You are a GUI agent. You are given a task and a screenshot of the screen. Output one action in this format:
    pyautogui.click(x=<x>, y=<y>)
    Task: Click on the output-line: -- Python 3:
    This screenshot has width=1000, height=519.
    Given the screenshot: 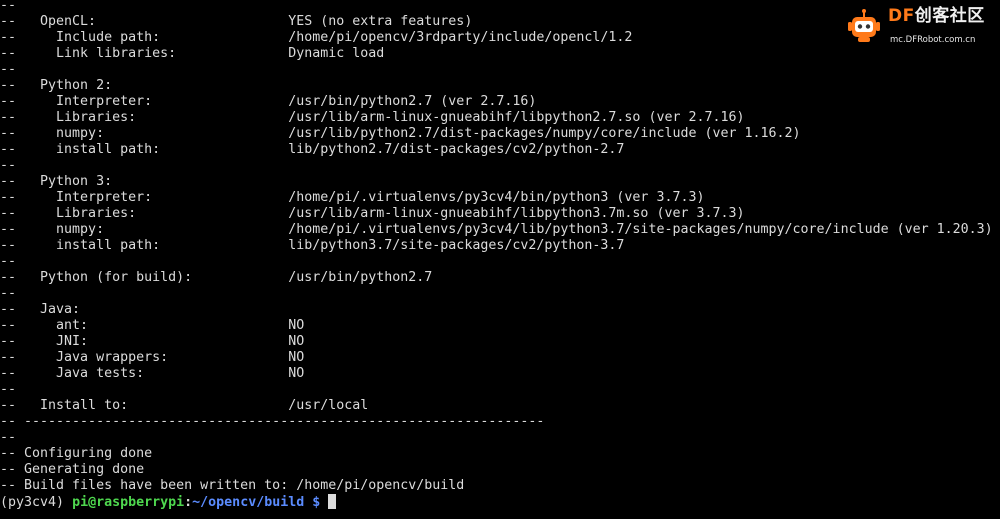 What is the action you would take?
    pyautogui.click(x=56, y=181)
    